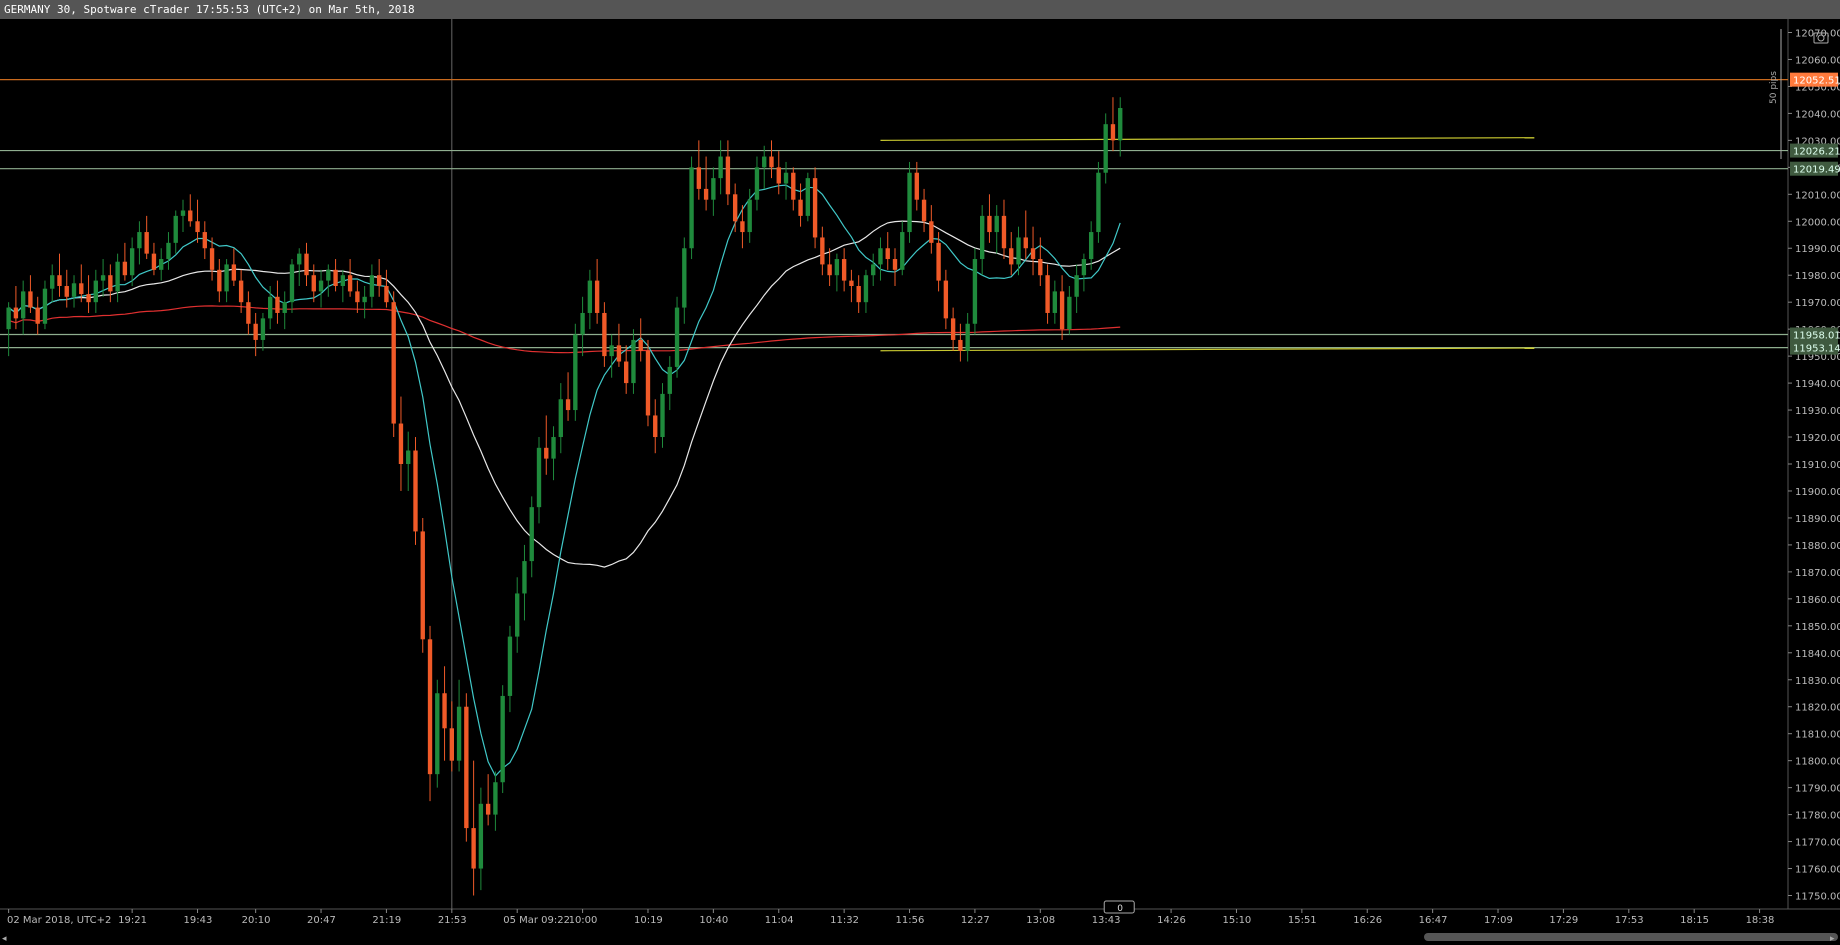 The width and height of the screenshot is (1840, 945). I want to click on x-tick-label: 17:53, so click(1629, 920).